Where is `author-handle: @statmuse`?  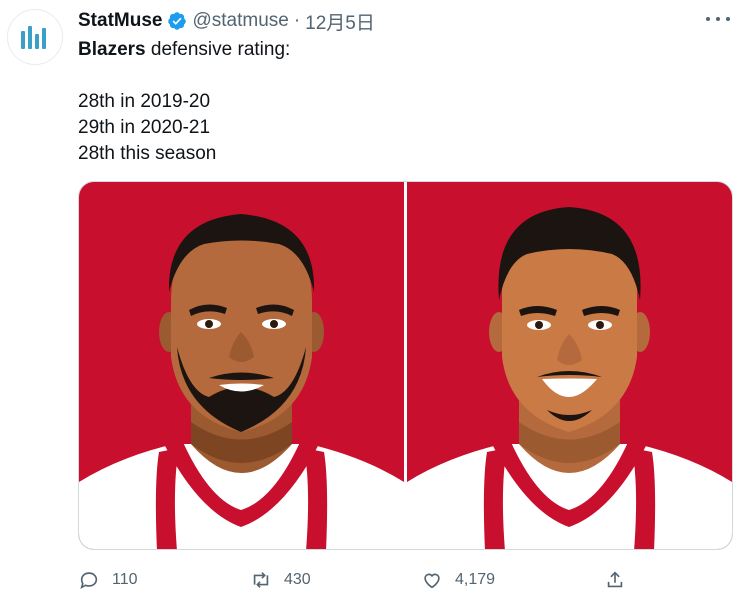 author-handle: @statmuse is located at coordinates (240, 21).